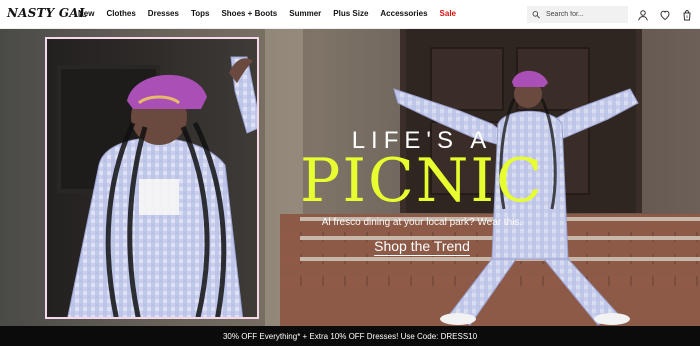 This screenshot has height=346, width=700. Describe the element at coordinates (586, 14) in the screenshot. I see `search-input` at that location.